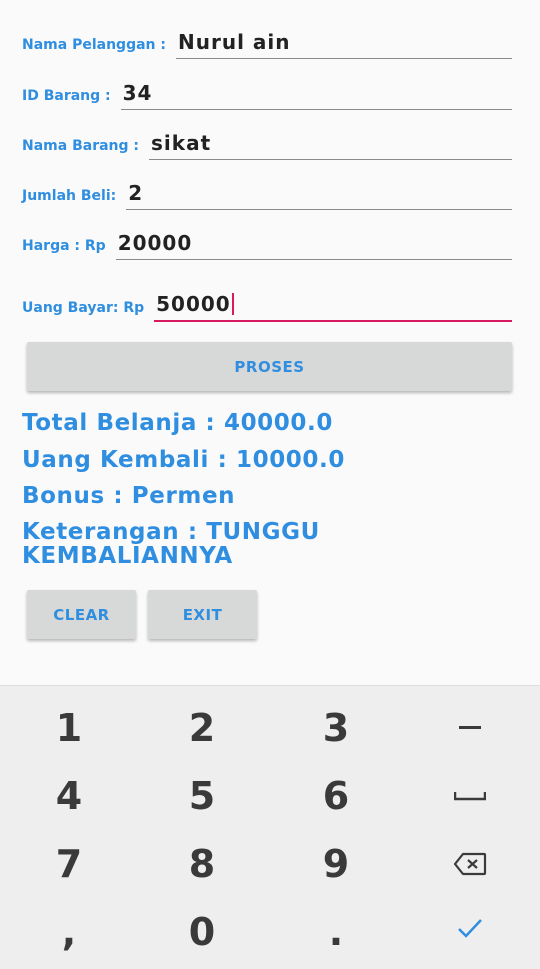 This screenshot has height=969, width=540. What do you see at coordinates (64, 246) in the screenshot?
I see `harga-label: Harga : Rp` at bounding box center [64, 246].